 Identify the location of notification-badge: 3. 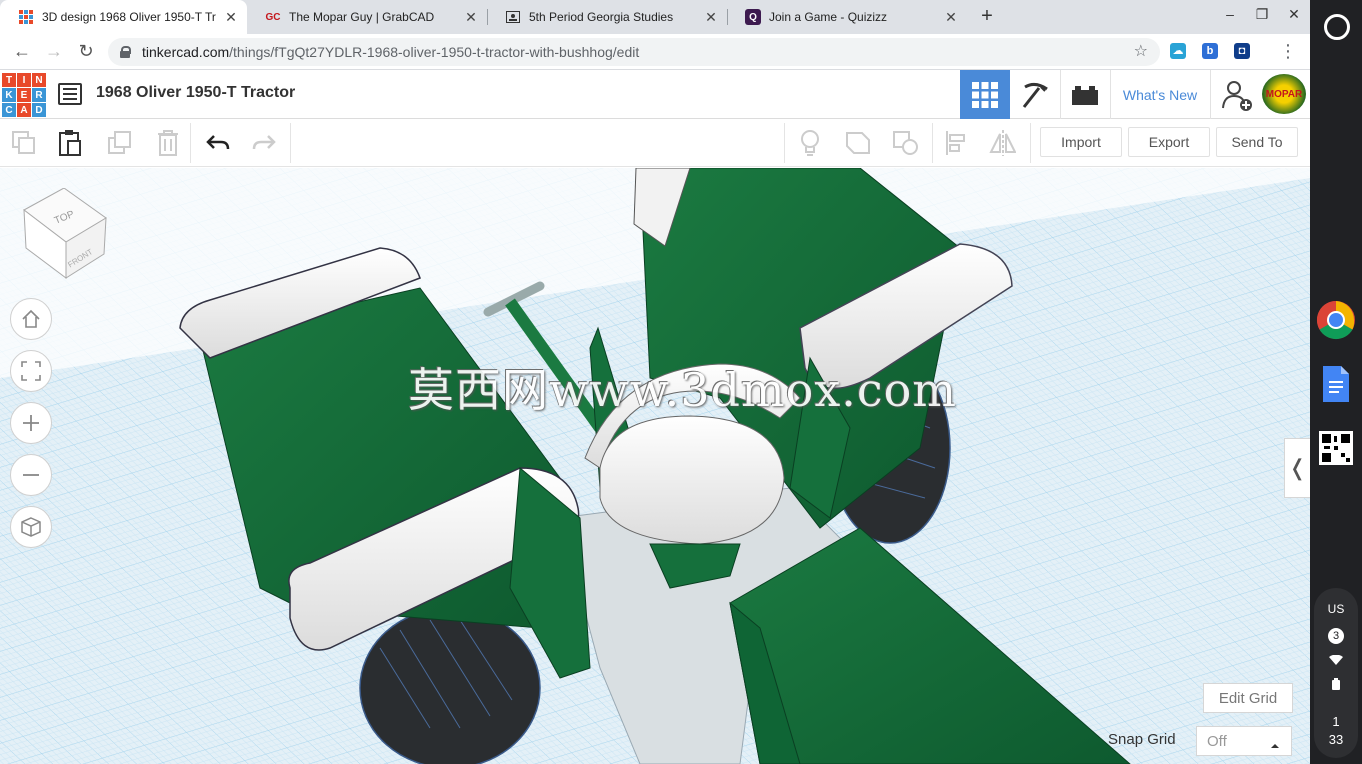
(1336, 636).